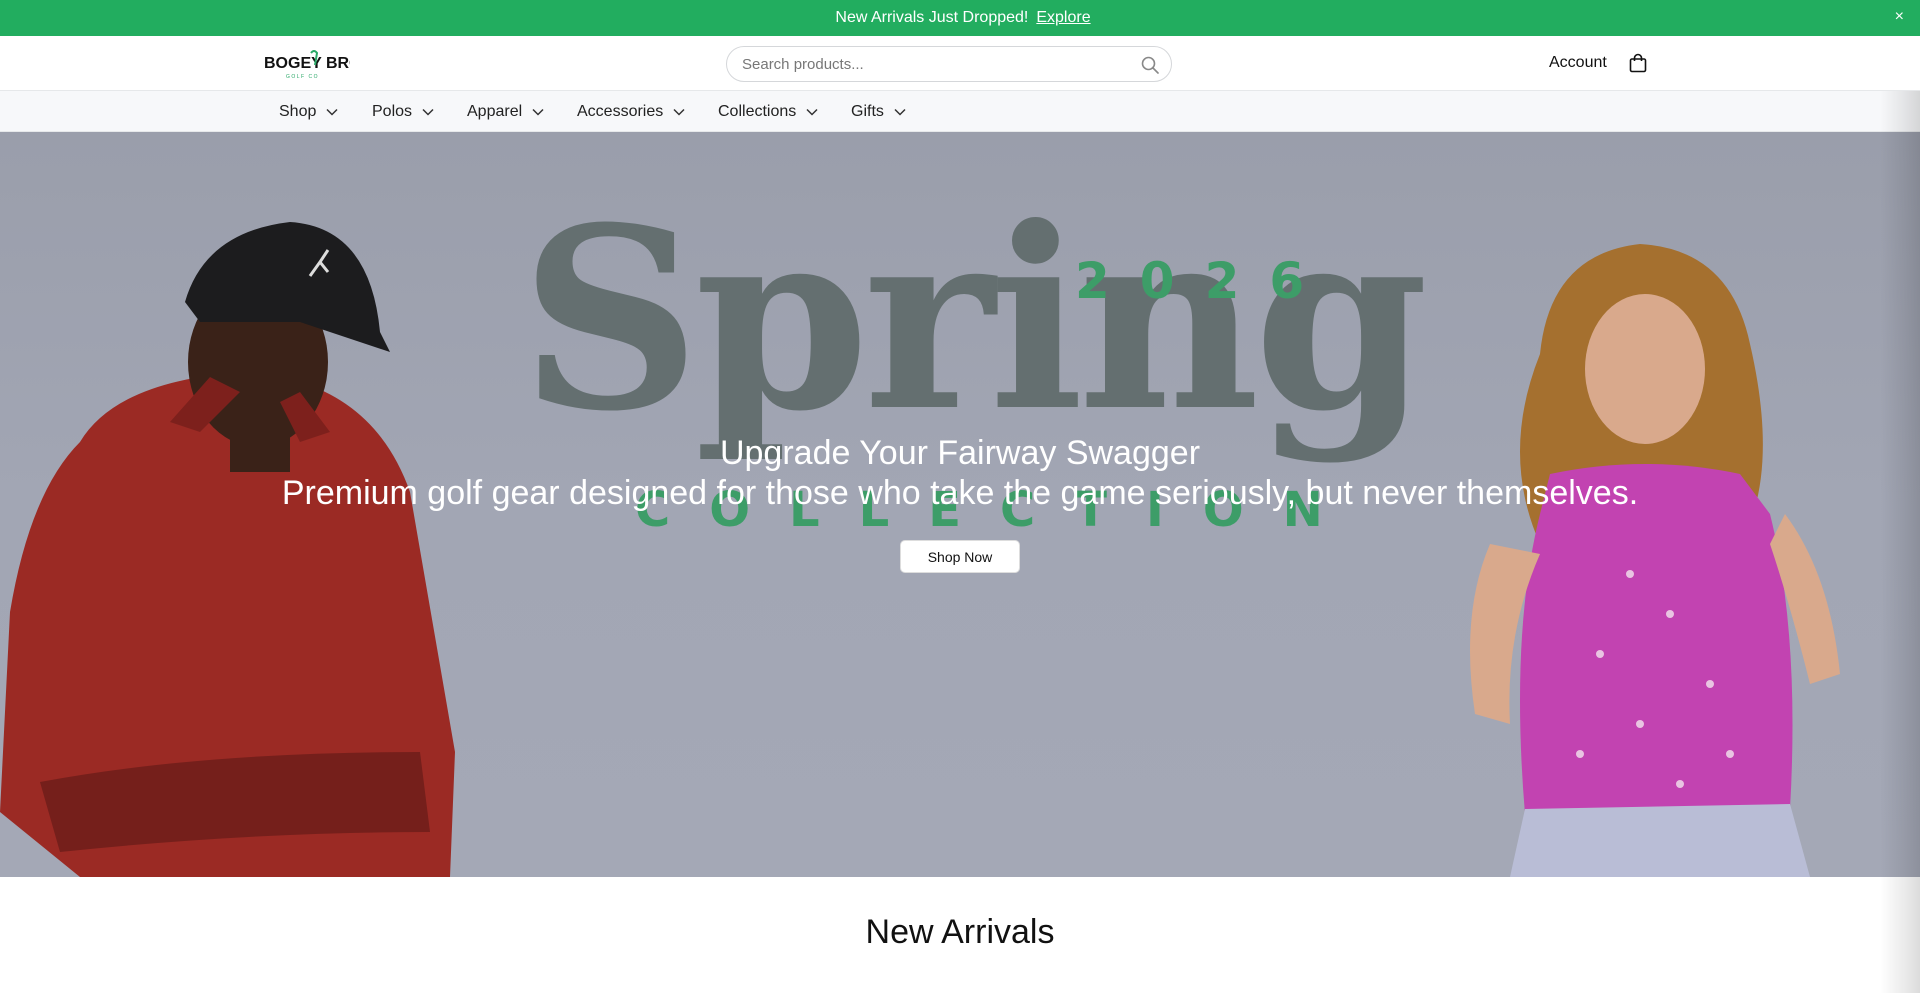  I want to click on site-header: BOGEY BROS GOLF CO Account, so click(960, 63).